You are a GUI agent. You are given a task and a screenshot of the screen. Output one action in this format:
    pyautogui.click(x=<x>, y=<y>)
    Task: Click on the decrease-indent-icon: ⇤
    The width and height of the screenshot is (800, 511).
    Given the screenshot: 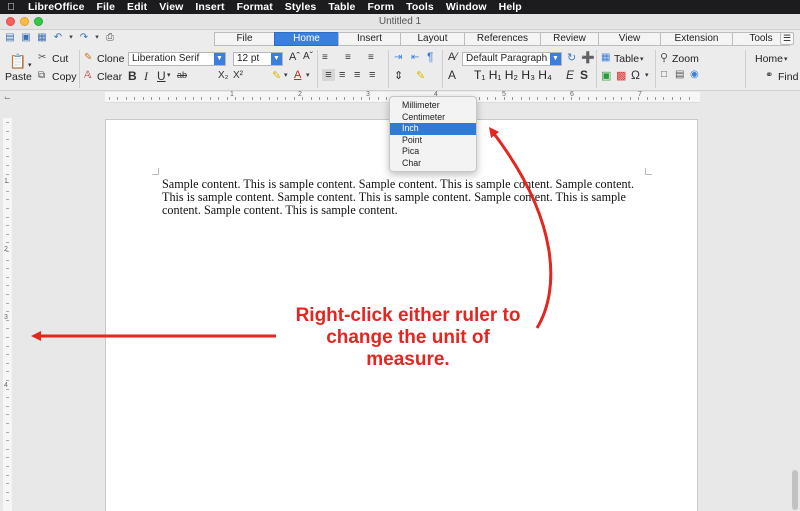 What is the action you would take?
    pyautogui.click(x=415, y=57)
    